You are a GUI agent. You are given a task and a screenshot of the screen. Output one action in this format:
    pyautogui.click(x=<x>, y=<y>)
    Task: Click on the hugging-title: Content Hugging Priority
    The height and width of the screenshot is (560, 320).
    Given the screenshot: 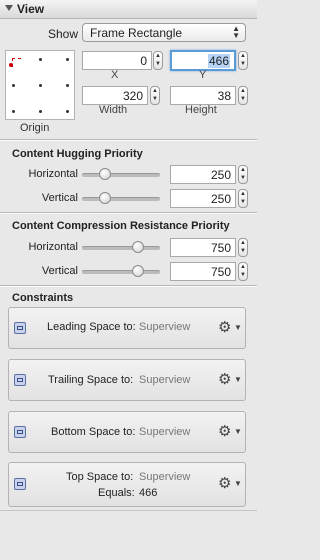 What is the action you would take?
    pyautogui.click(x=77, y=154)
    